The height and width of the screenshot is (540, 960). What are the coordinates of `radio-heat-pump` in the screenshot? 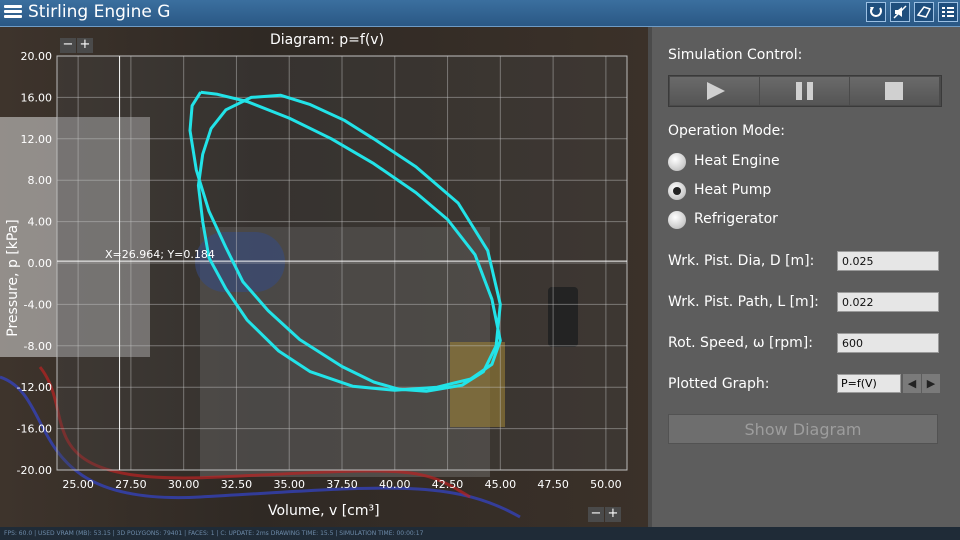 It's located at (677, 191).